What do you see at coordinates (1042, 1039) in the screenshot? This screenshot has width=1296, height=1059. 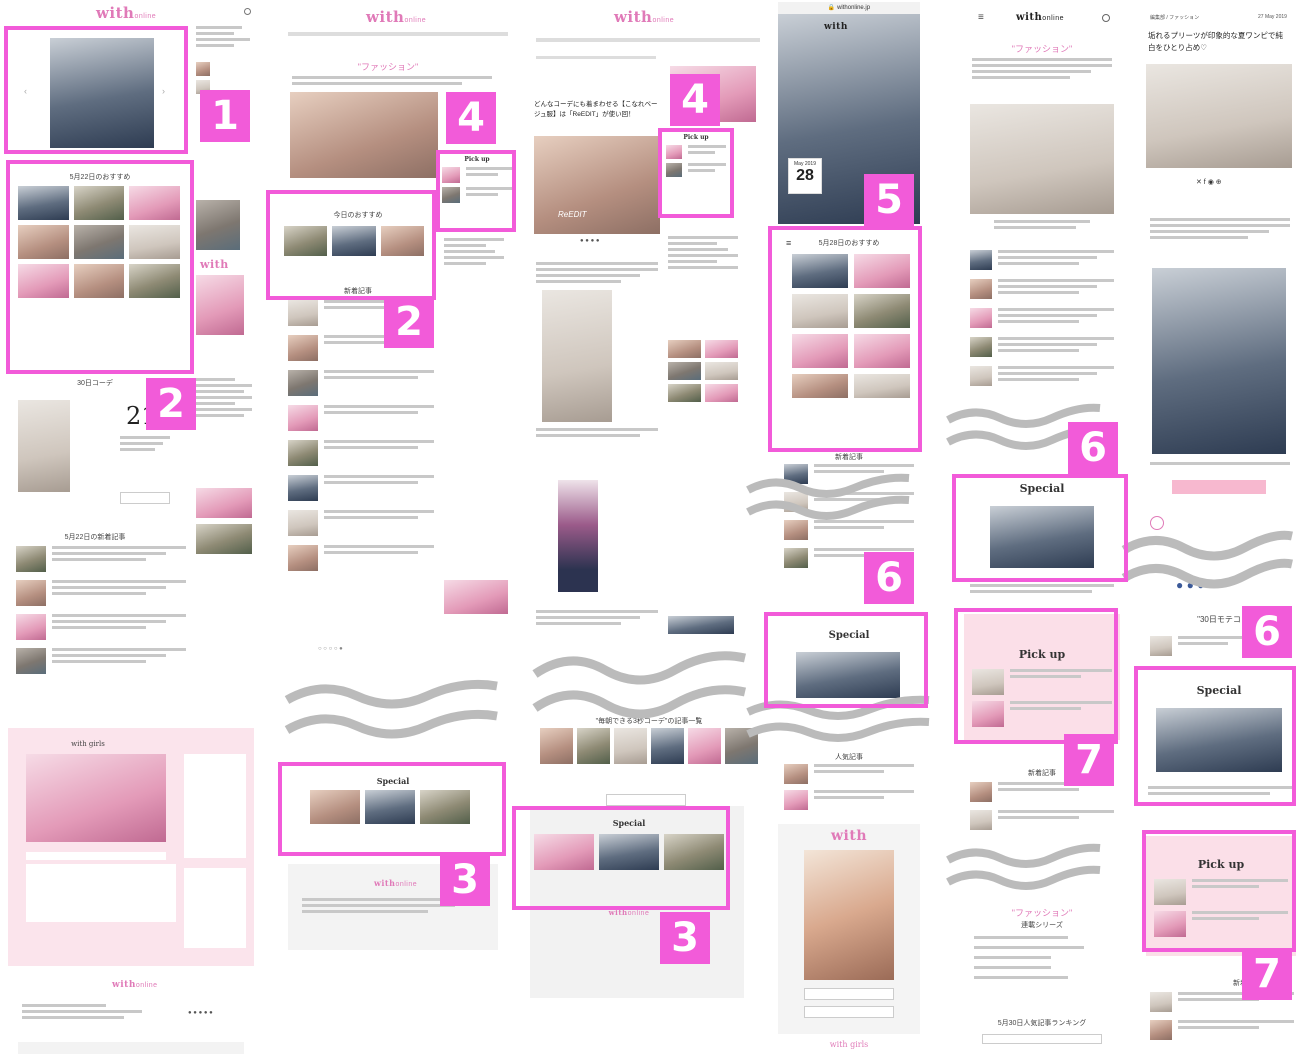 I see `ranking-tabs` at bounding box center [1042, 1039].